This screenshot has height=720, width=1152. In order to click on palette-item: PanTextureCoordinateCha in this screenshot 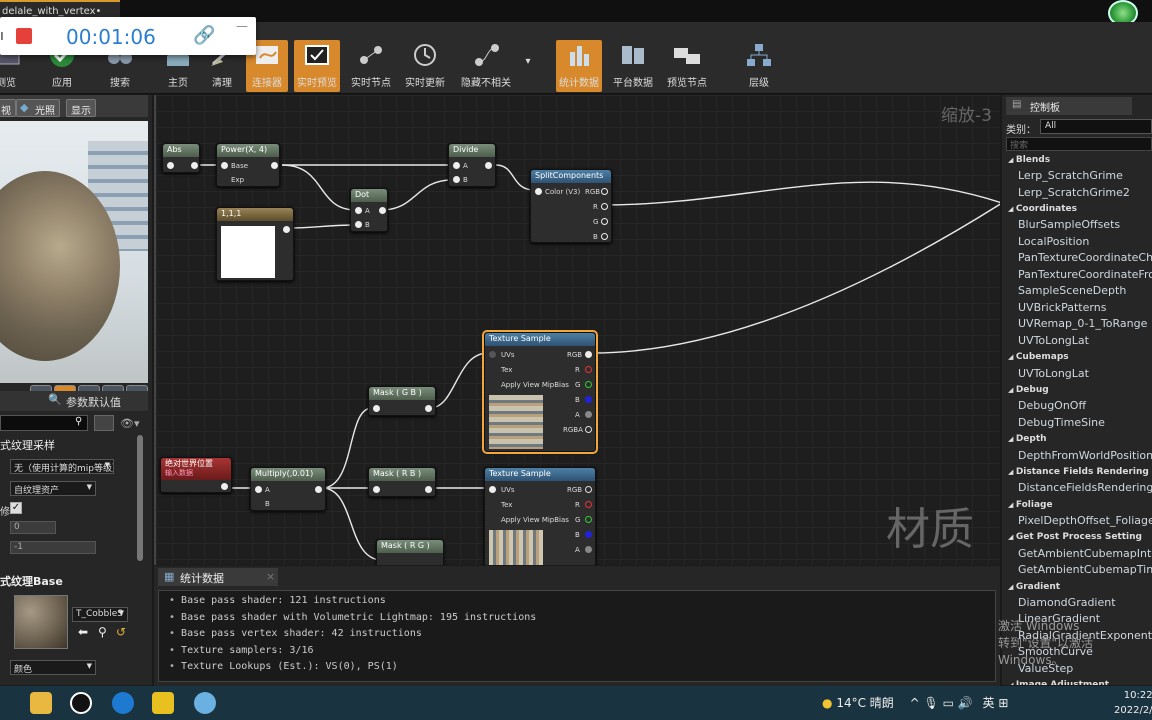, I will do `click(1085, 257)`.